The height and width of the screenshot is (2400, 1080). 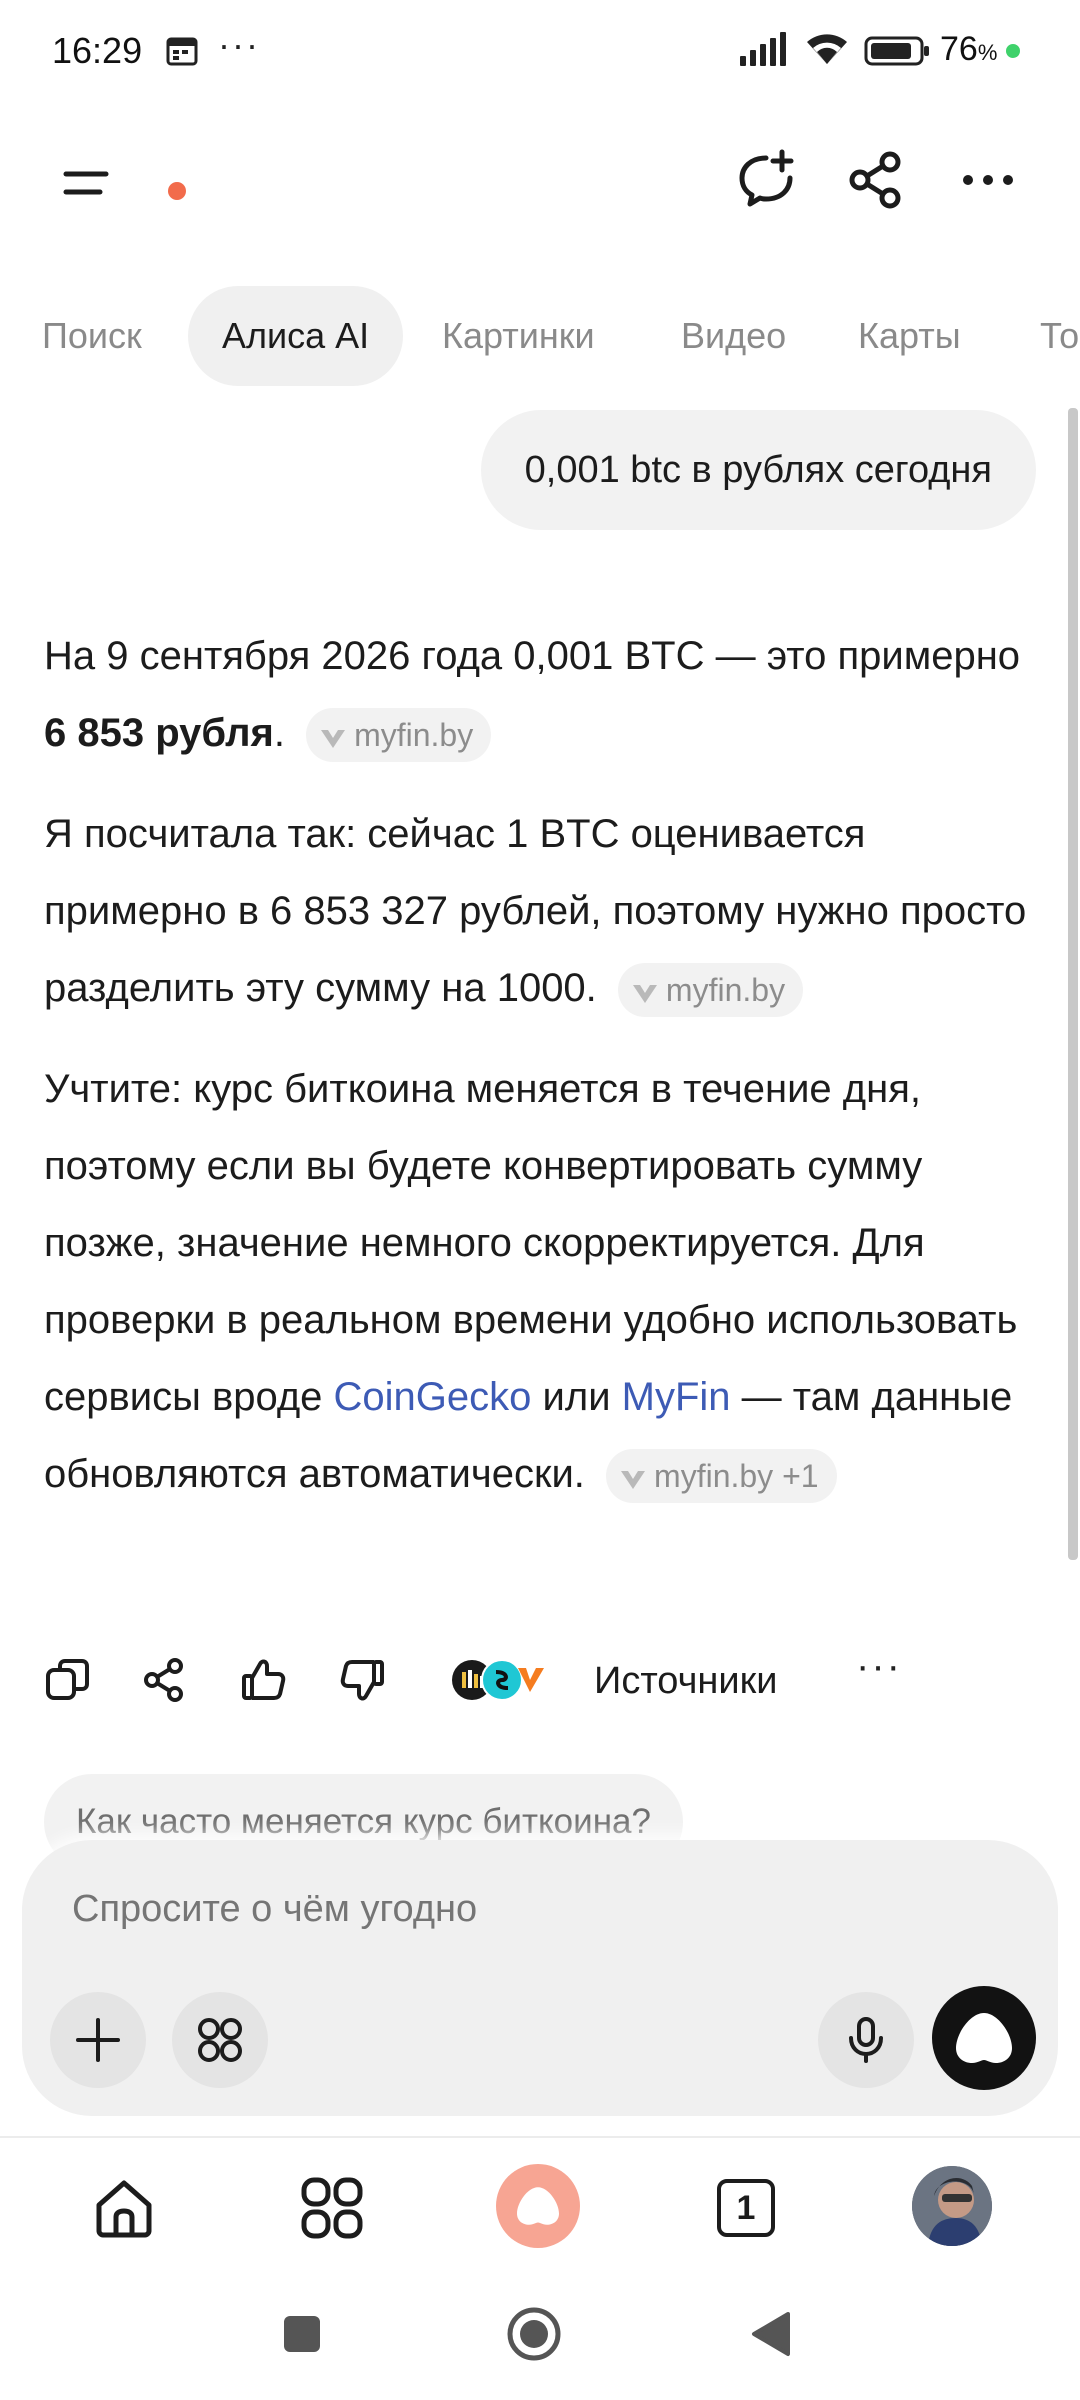 What do you see at coordinates (879, 1666) in the screenshot?
I see `answer-more-button: ···` at bounding box center [879, 1666].